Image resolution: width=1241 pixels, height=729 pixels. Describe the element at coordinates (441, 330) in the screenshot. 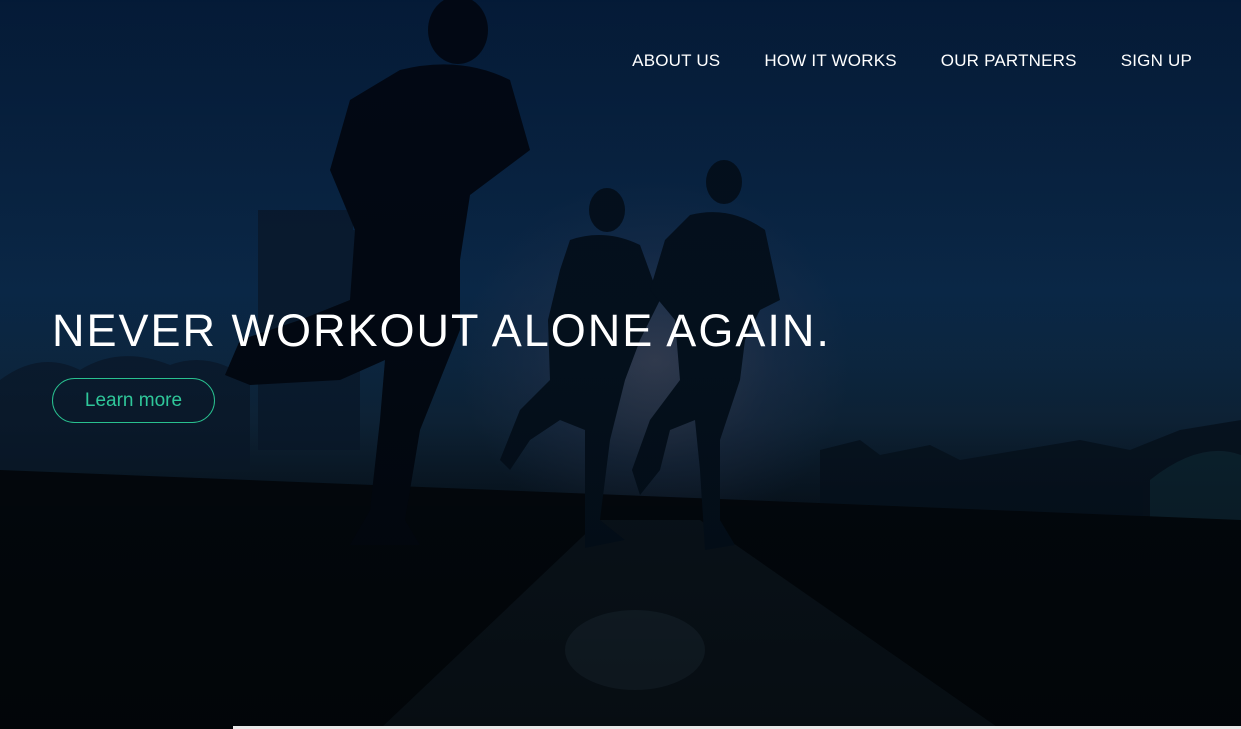

I see `hero-headline: NEVER WORKOUT ALONE AGAIN.` at that location.